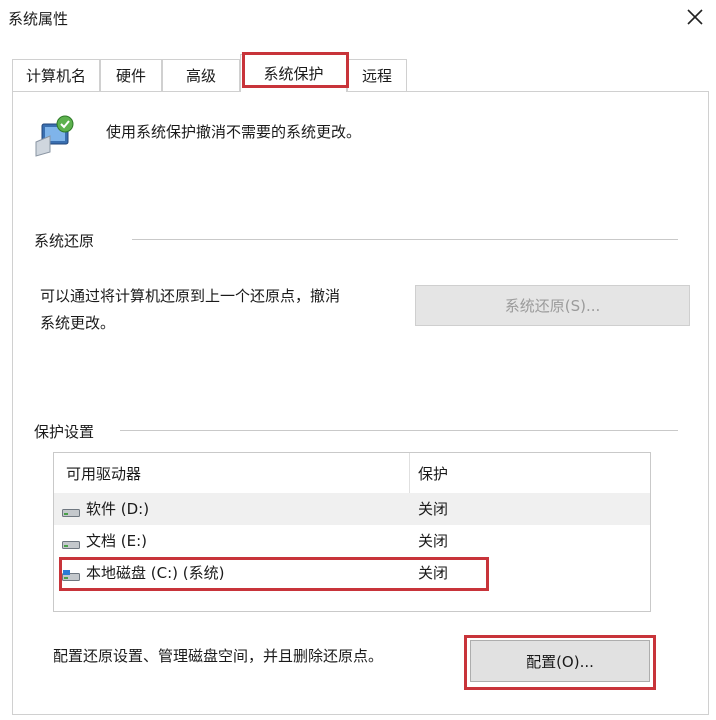  What do you see at coordinates (64, 432) in the screenshot?
I see `protection-group-label: 保护设置` at bounding box center [64, 432].